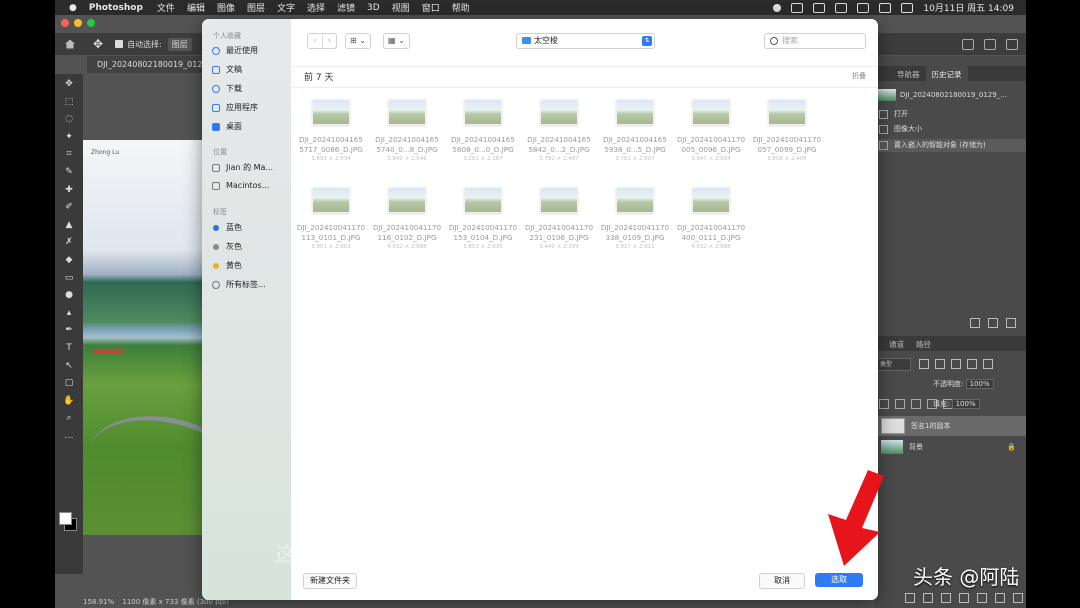  Describe the element at coordinates (70, 44) in the screenshot. I see `home-icon` at that location.